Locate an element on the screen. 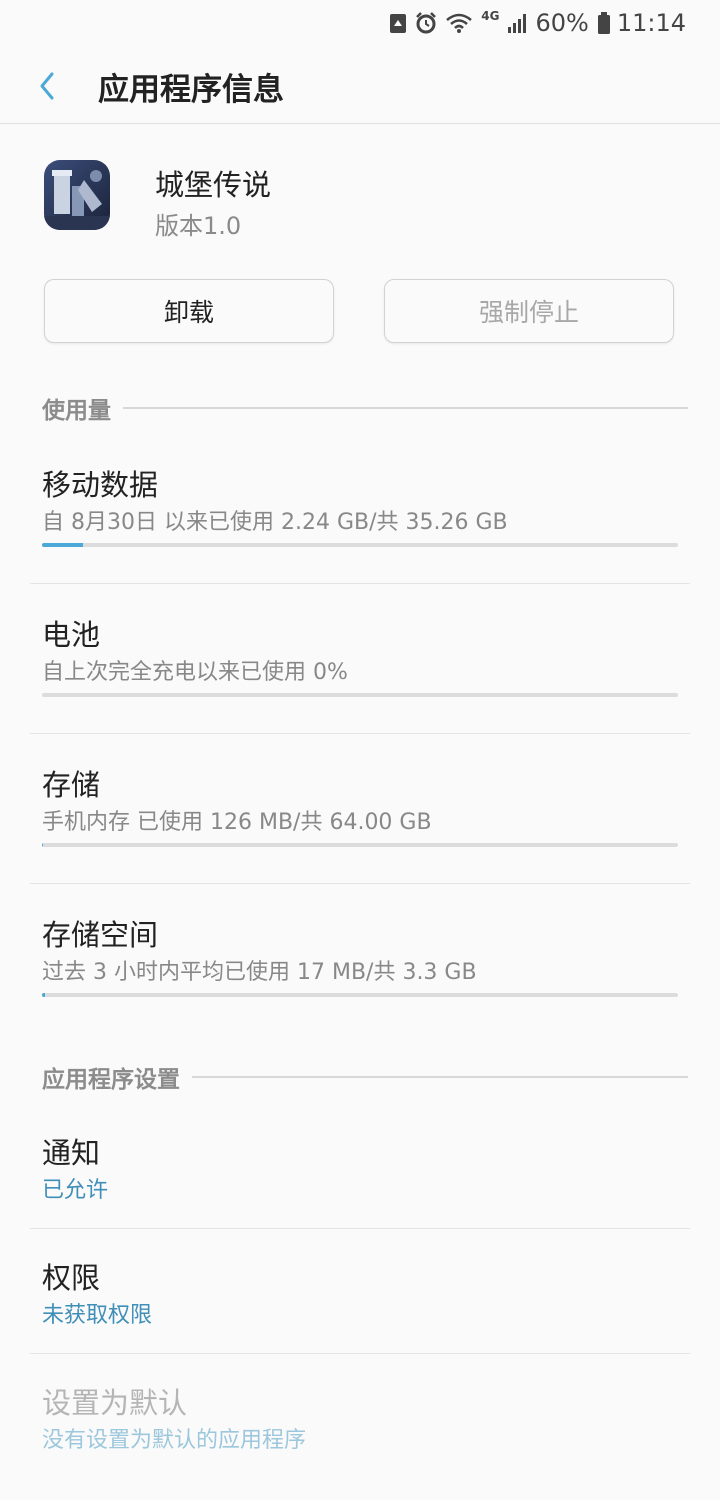 This screenshot has width=720, height=1500. app-header: 城堡传说 版本1.0 is located at coordinates (360, 200).